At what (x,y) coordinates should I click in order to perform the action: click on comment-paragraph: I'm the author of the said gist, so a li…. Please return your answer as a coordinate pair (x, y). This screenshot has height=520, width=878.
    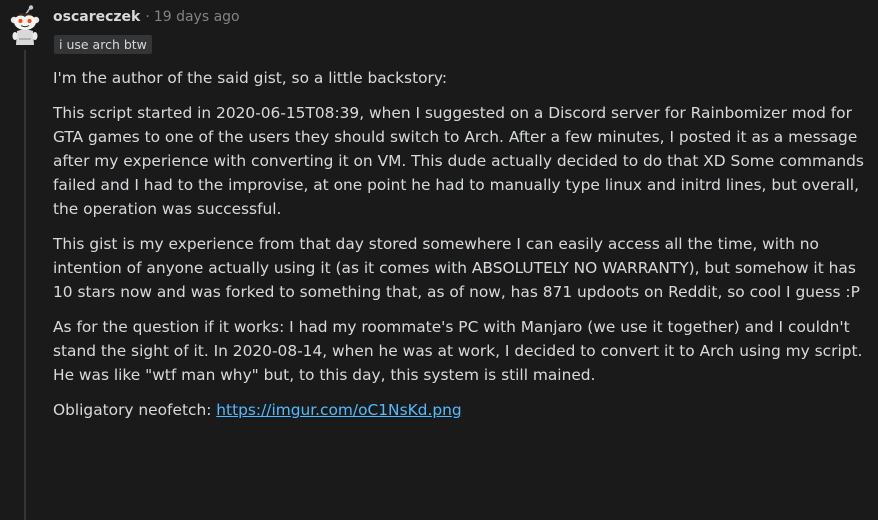
    Looking at the image, I should click on (250, 78).